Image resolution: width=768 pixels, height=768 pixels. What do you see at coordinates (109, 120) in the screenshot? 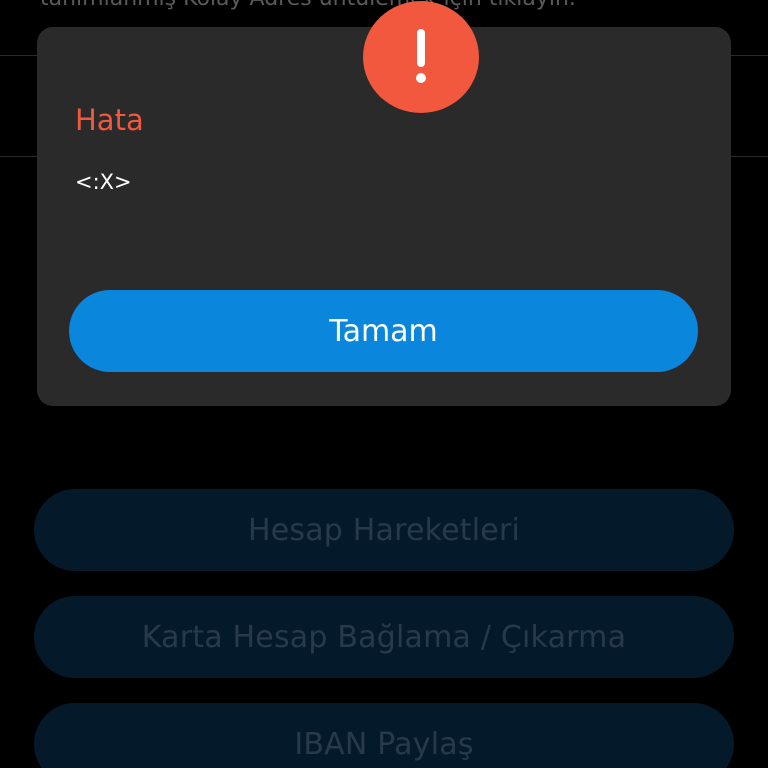
I see `dialog-title: Hata` at bounding box center [109, 120].